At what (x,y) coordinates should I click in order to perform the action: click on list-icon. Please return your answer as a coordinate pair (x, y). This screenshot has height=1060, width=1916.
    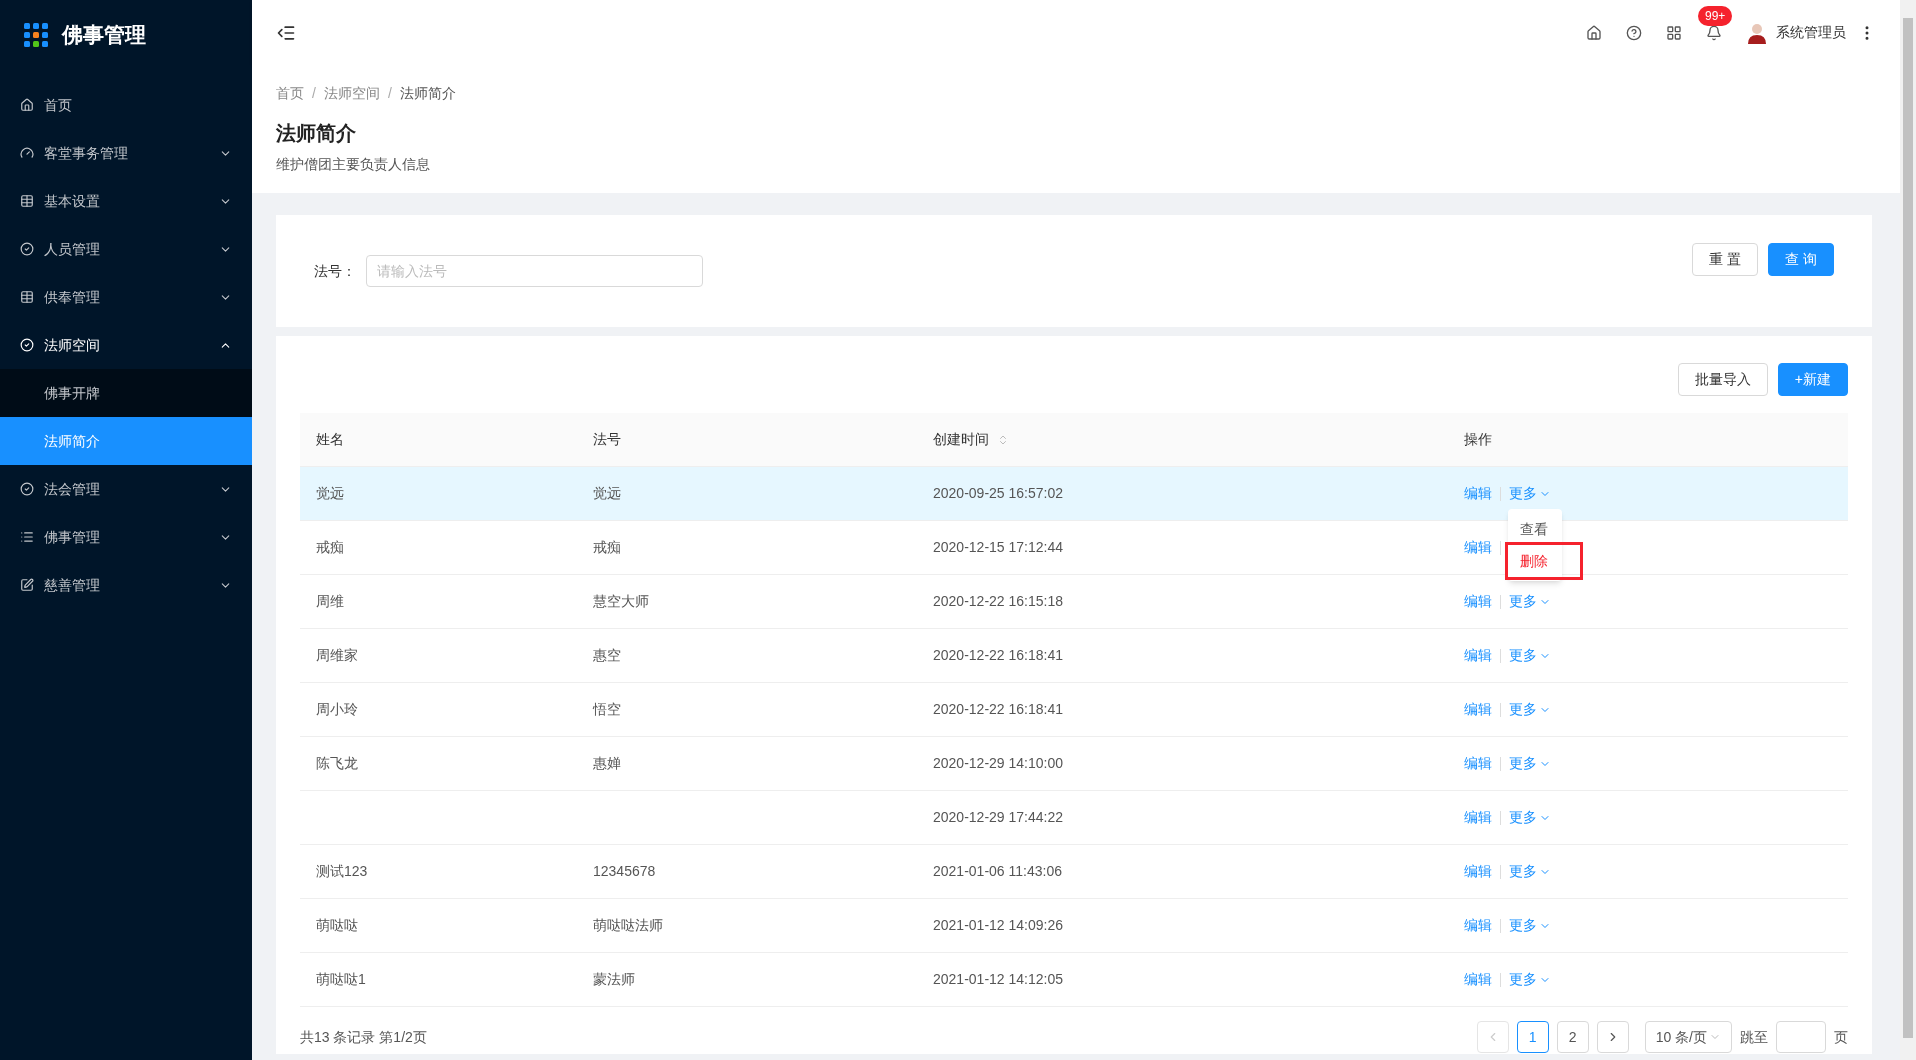
    Looking at the image, I should click on (27, 537).